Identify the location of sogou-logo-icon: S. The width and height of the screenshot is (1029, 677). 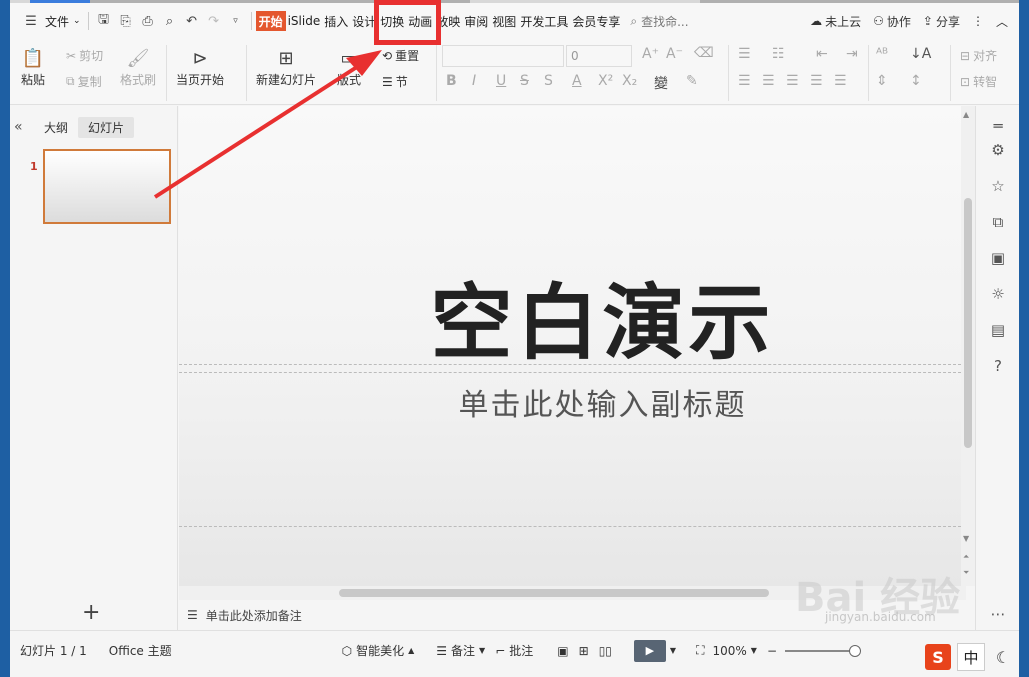
(938, 657).